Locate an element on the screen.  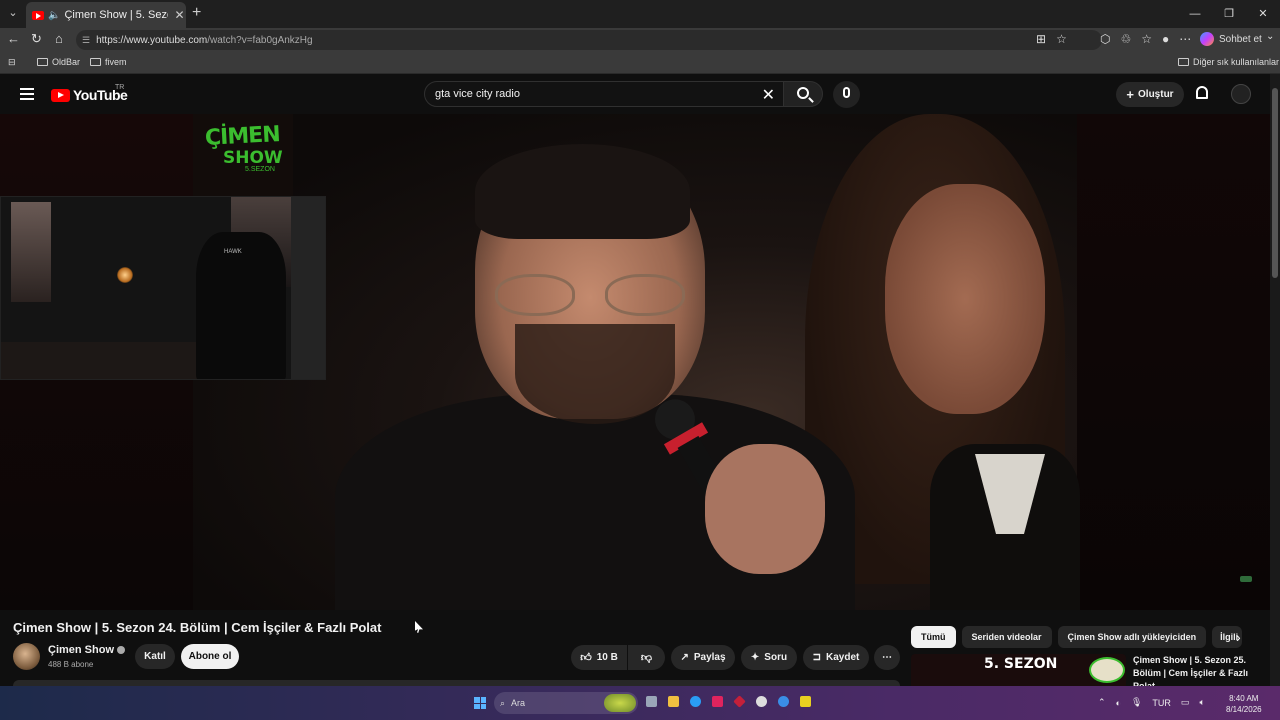
home-button: ⌂ is located at coordinates (59, 38).